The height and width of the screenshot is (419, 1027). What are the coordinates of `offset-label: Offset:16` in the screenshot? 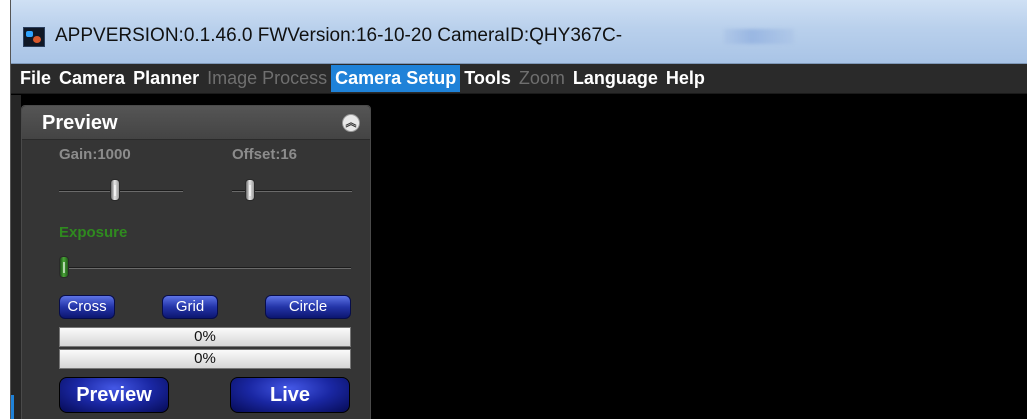 It's located at (265, 154).